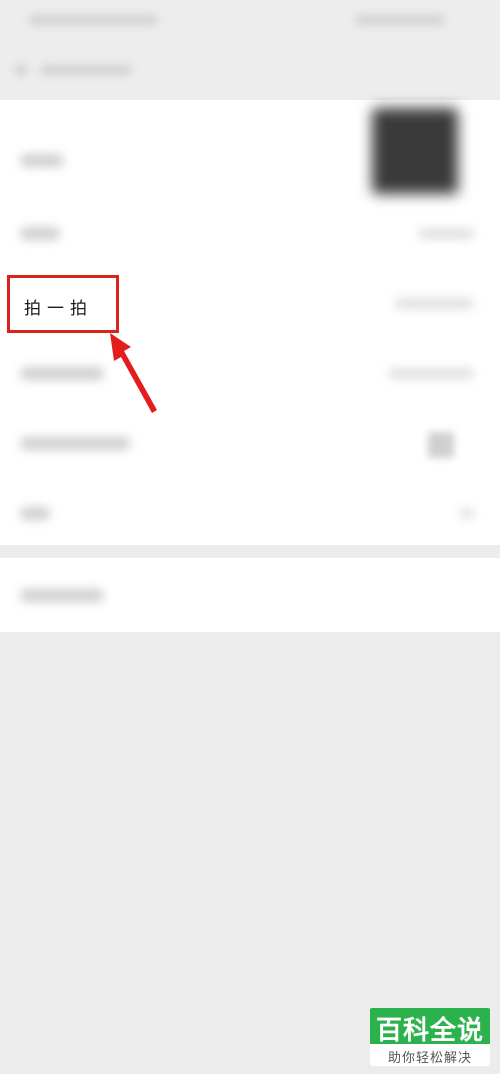  I want to click on watermark-title: 百科全说, so click(429, 1031).